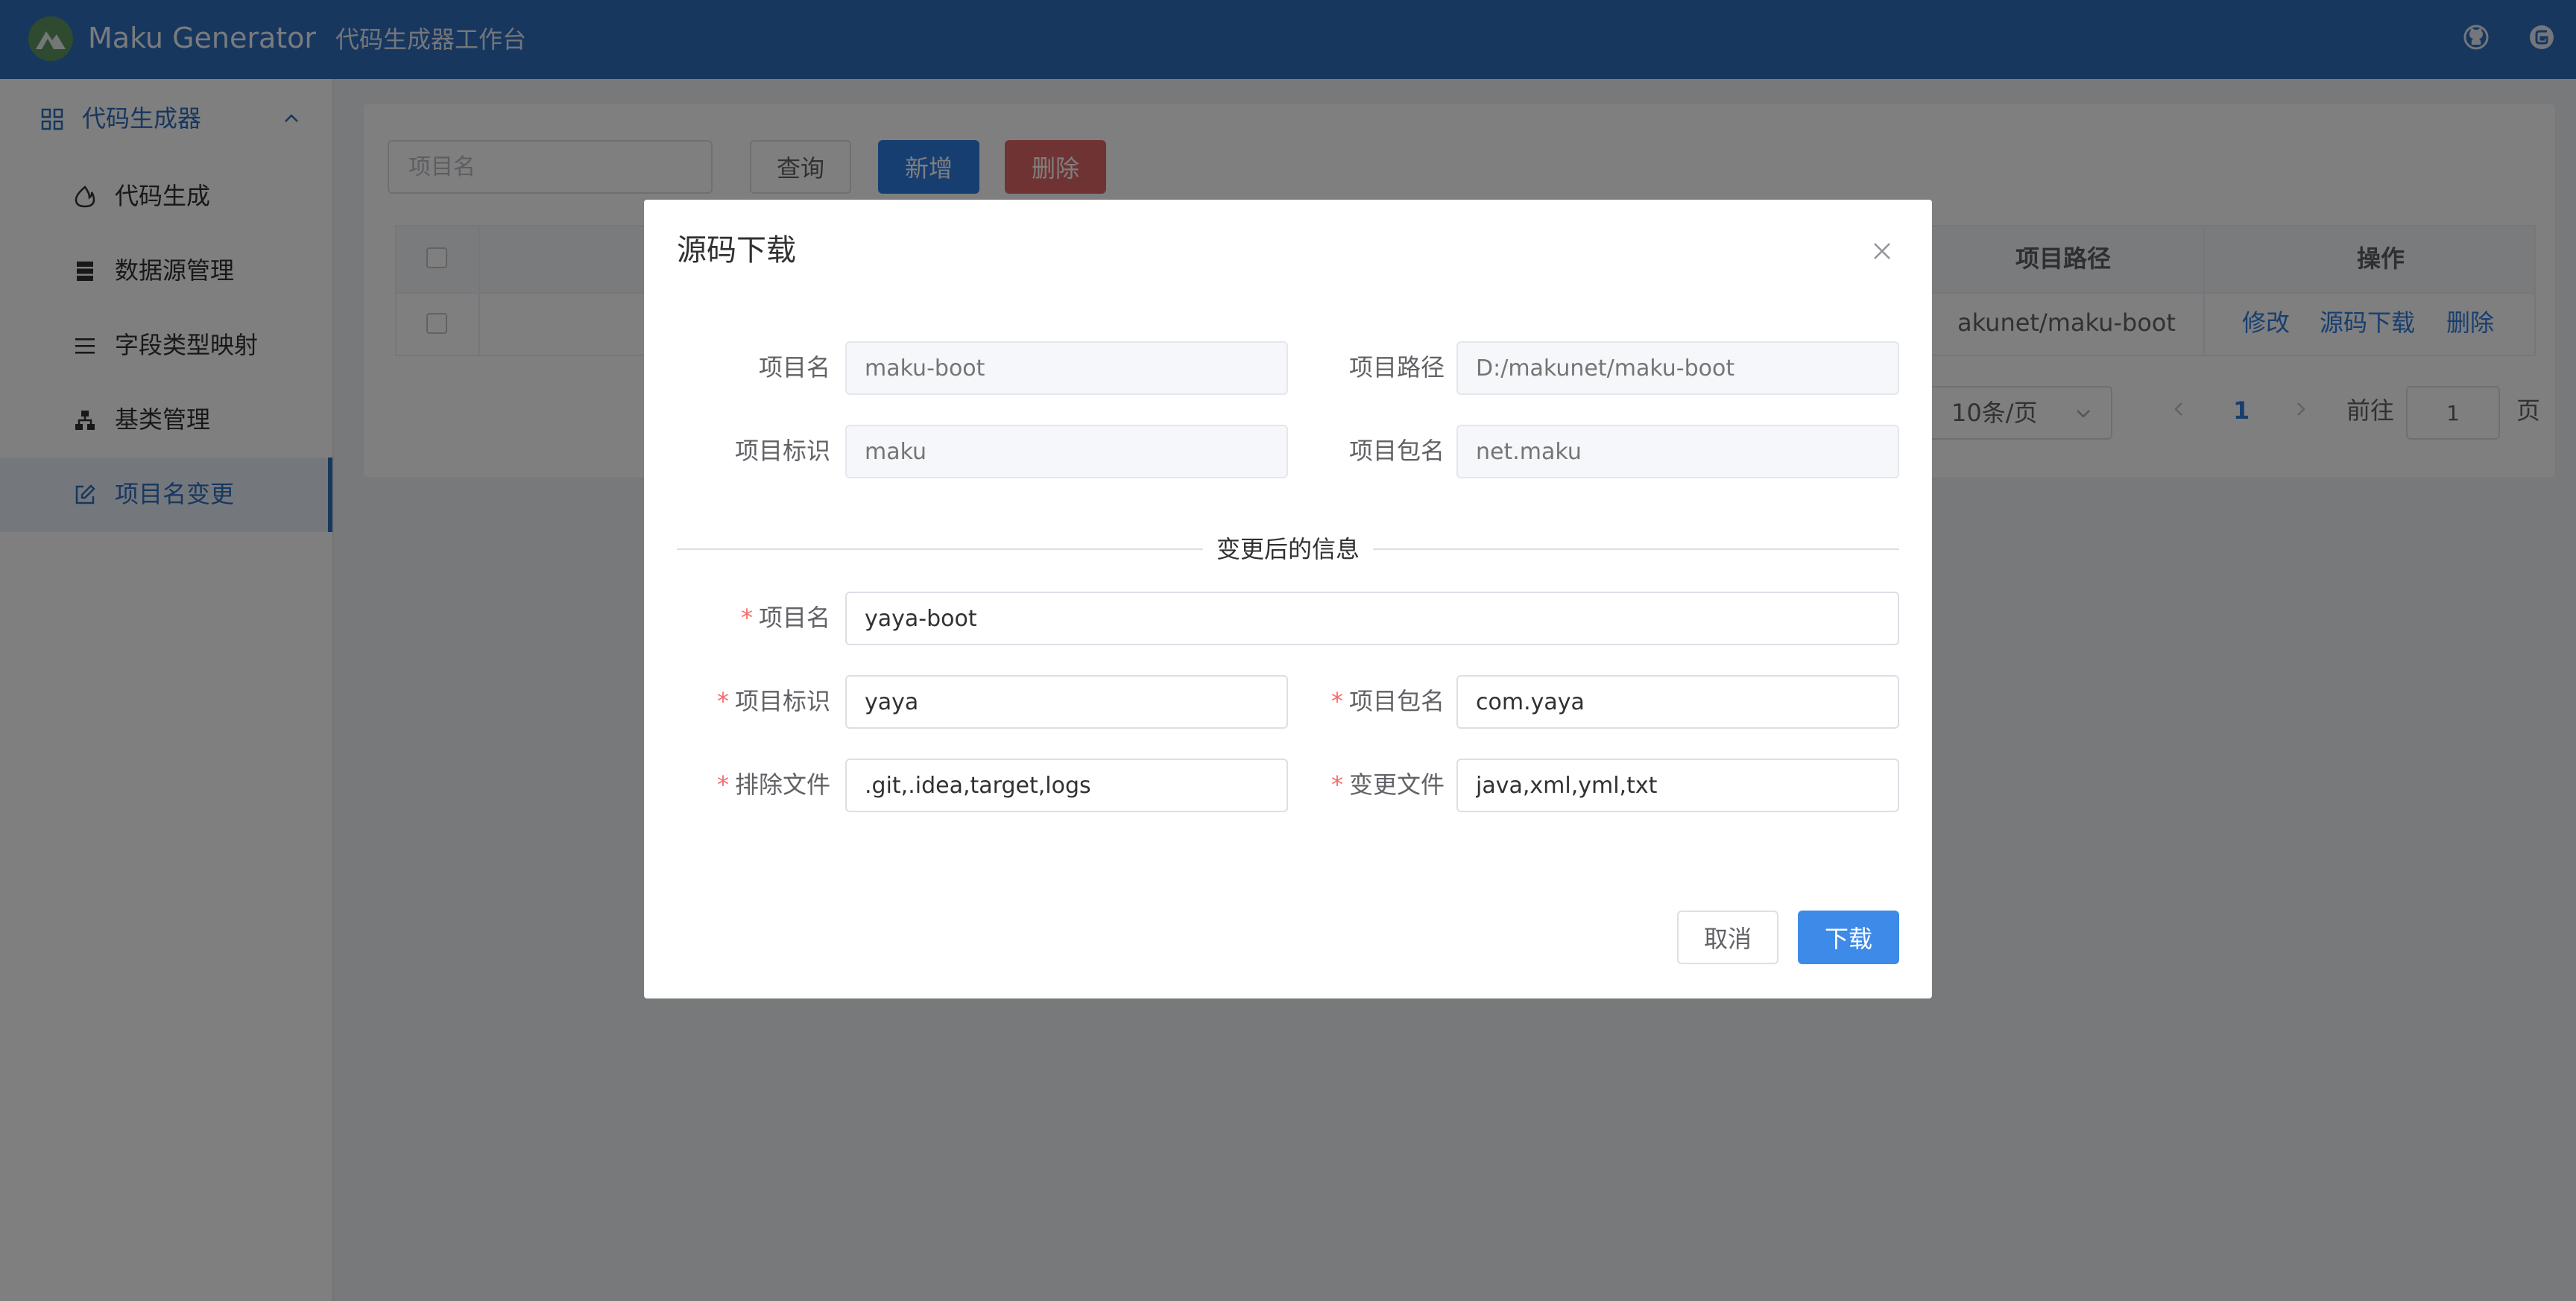 The width and height of the screenshot is (2576, 1301). I want to click on new-project-code-input, so click(1067, 702).